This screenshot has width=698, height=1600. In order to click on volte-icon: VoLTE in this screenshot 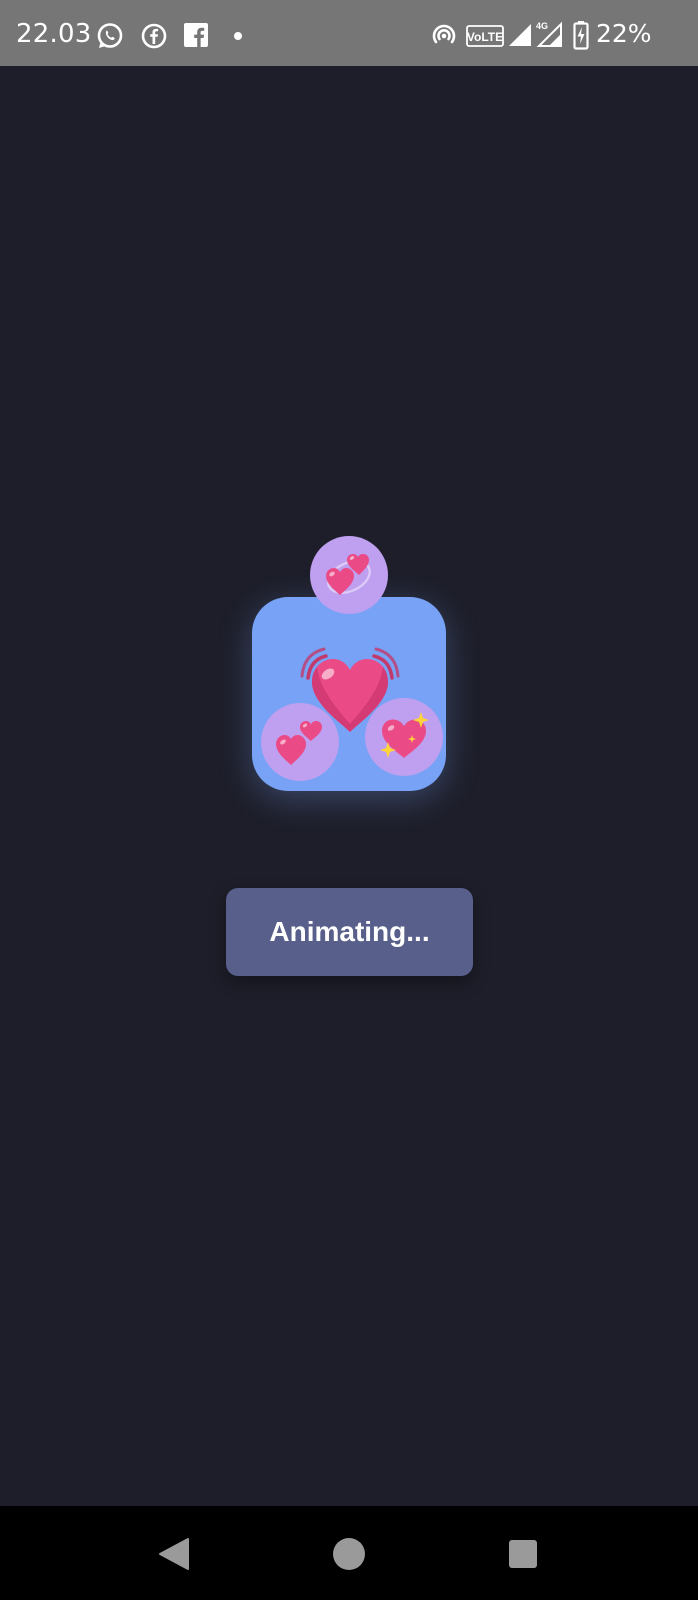, I will do `click(485, 36)`.